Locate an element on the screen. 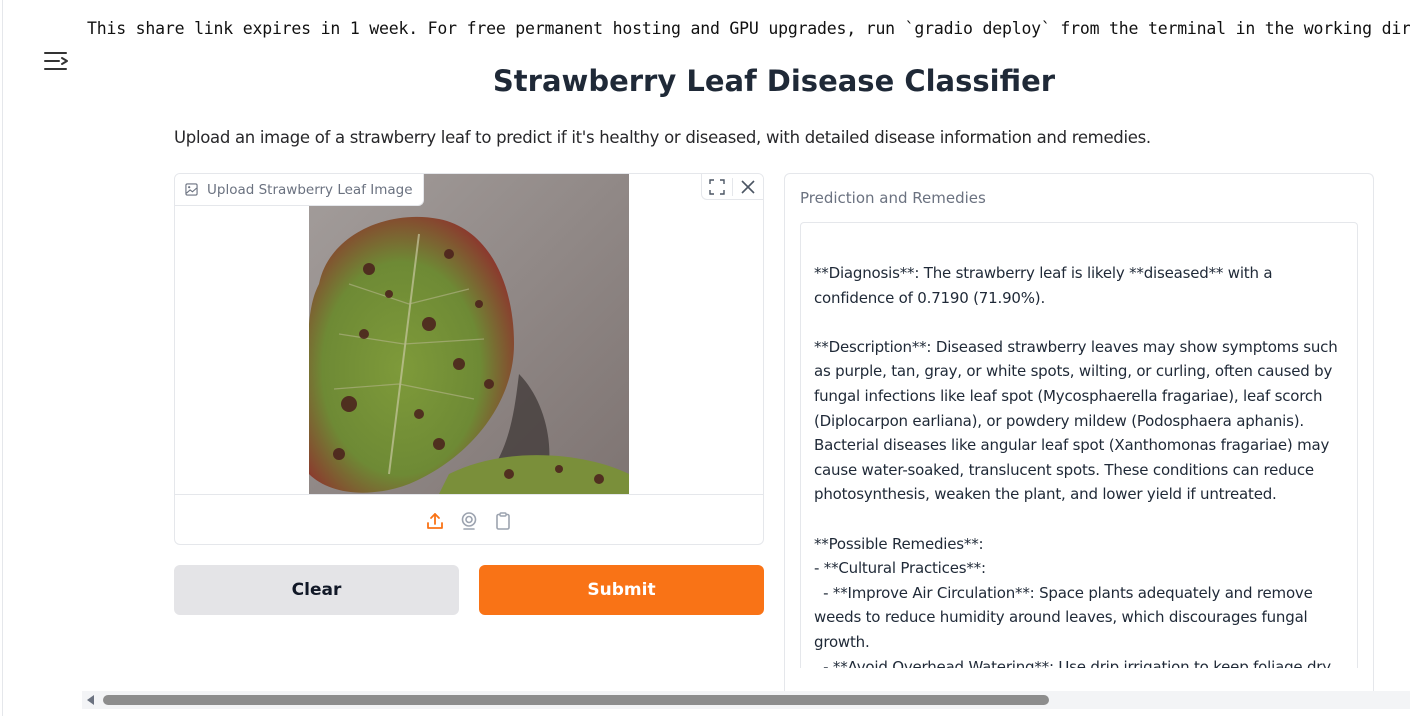 Image resolution: width=1410 pixels, height=716 pixels. output-label: Prediction and Remedies is located at coordinates (893, 198).